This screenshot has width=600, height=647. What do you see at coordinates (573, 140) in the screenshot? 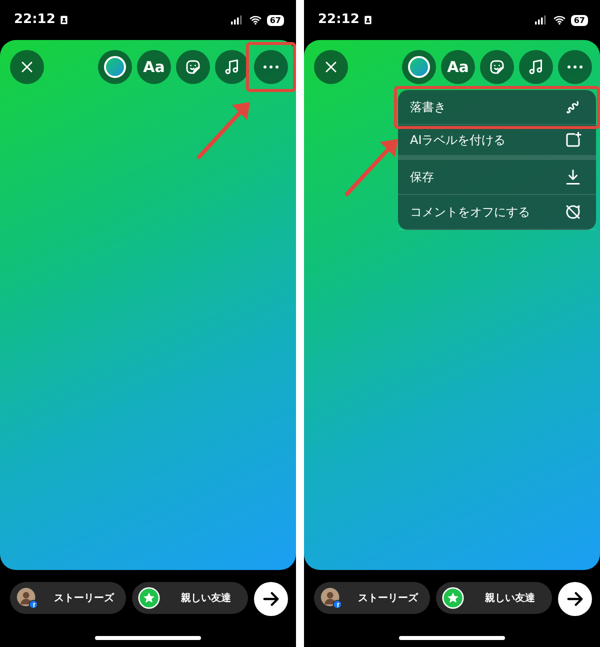
I see `label-add-icon` at bounding box center [573, 140].